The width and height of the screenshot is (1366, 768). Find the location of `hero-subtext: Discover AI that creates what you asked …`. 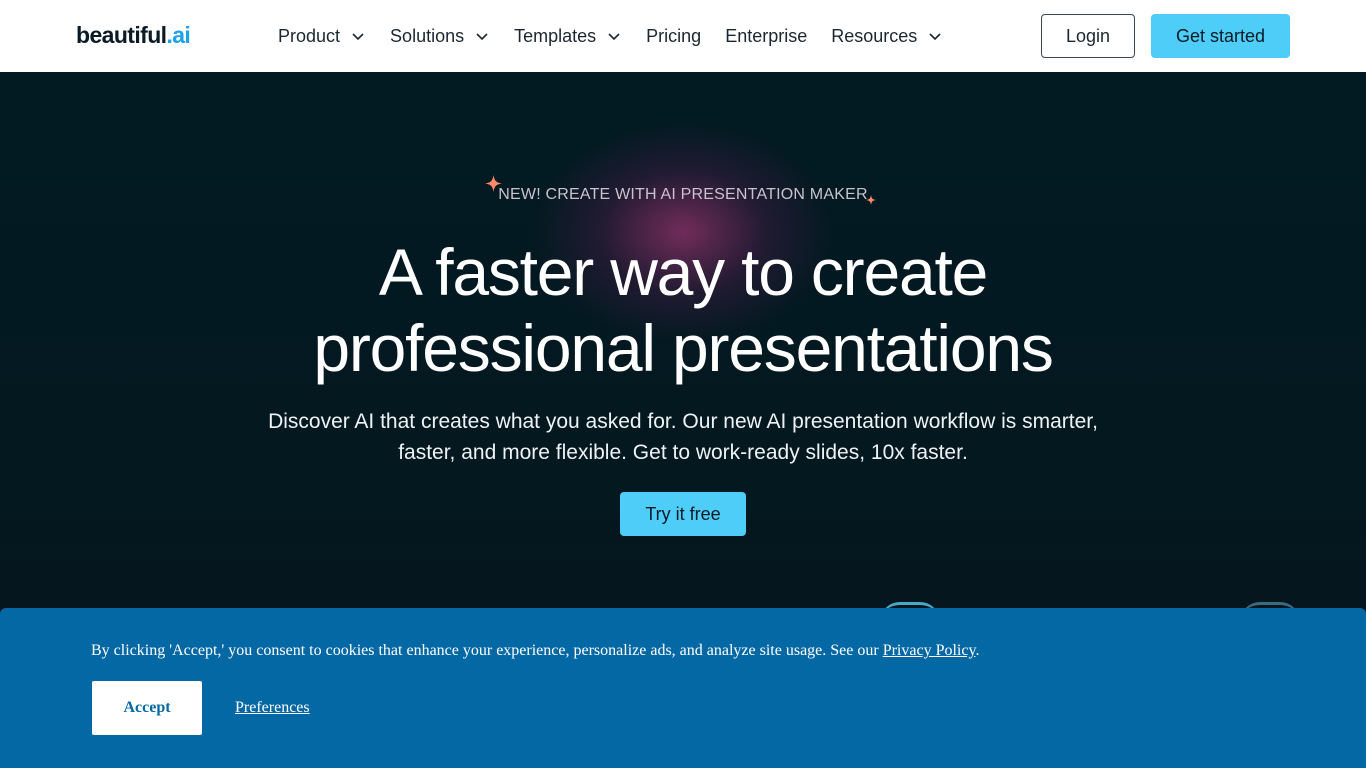

hero-subtext: Discover AI that creates what you asked … is located at coordinates (683, 437).